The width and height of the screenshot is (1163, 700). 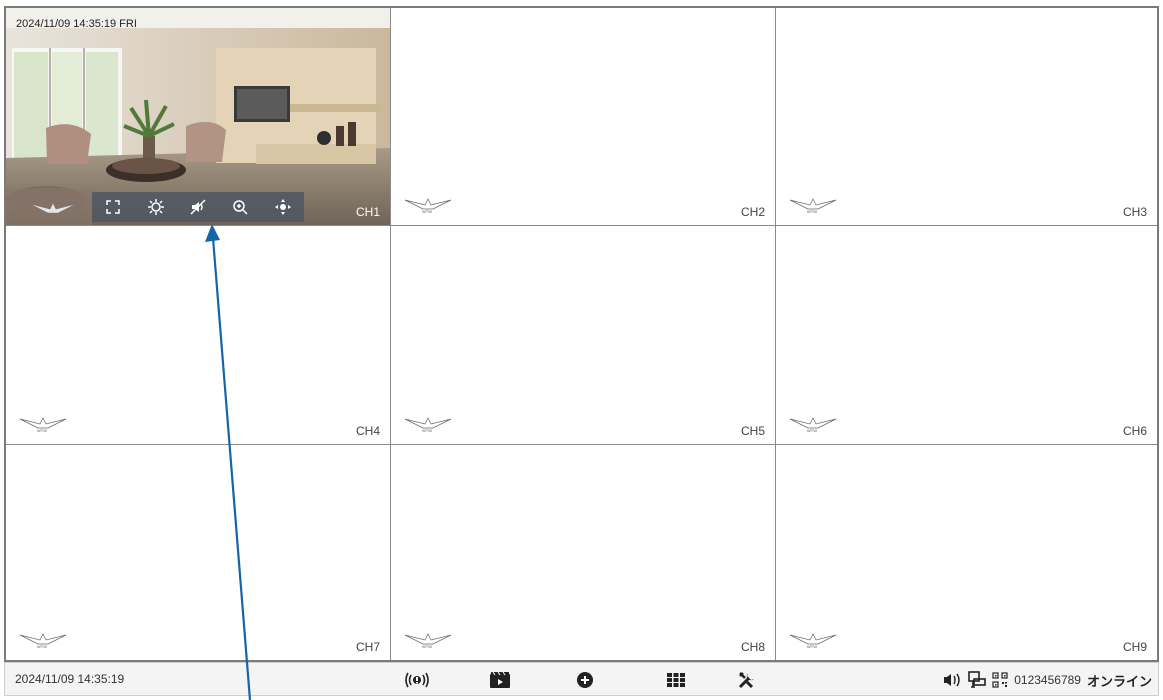 I want to click on zoom-in-icon, so click(x=240, y=207).